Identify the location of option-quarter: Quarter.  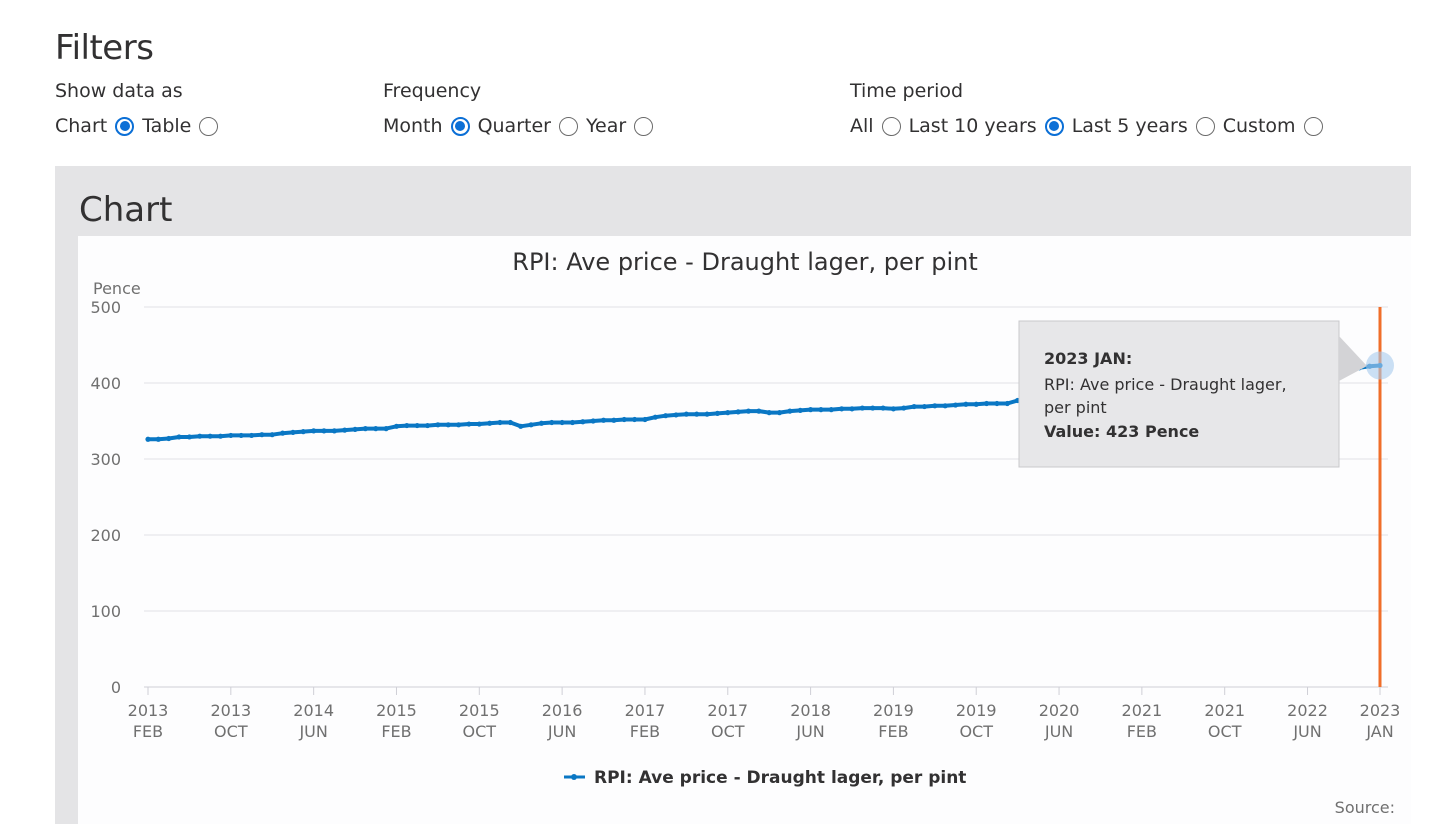
(528, 126).